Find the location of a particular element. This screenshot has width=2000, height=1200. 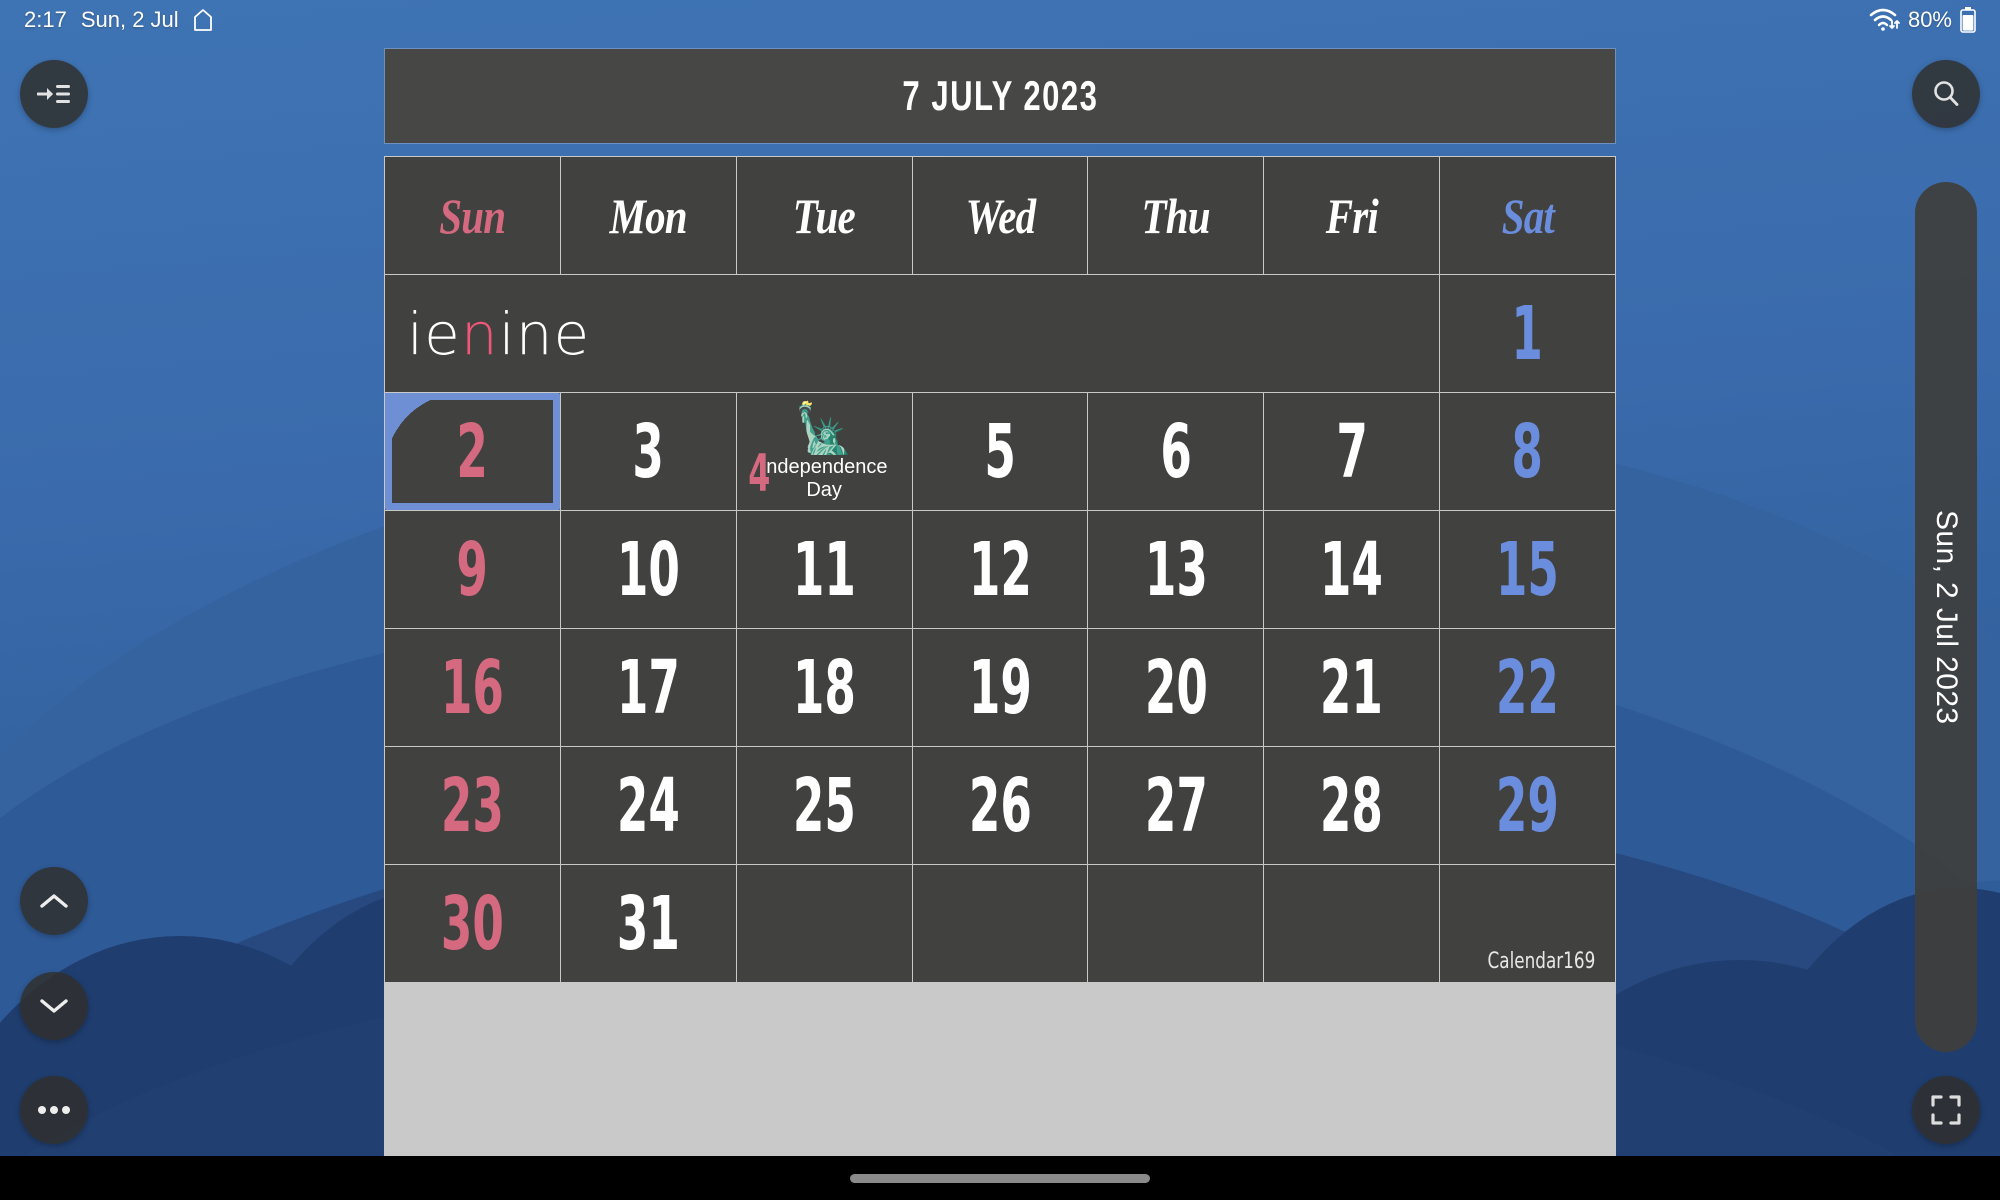

calendar-day-number: 28 is located at coordinates (1351, 805).